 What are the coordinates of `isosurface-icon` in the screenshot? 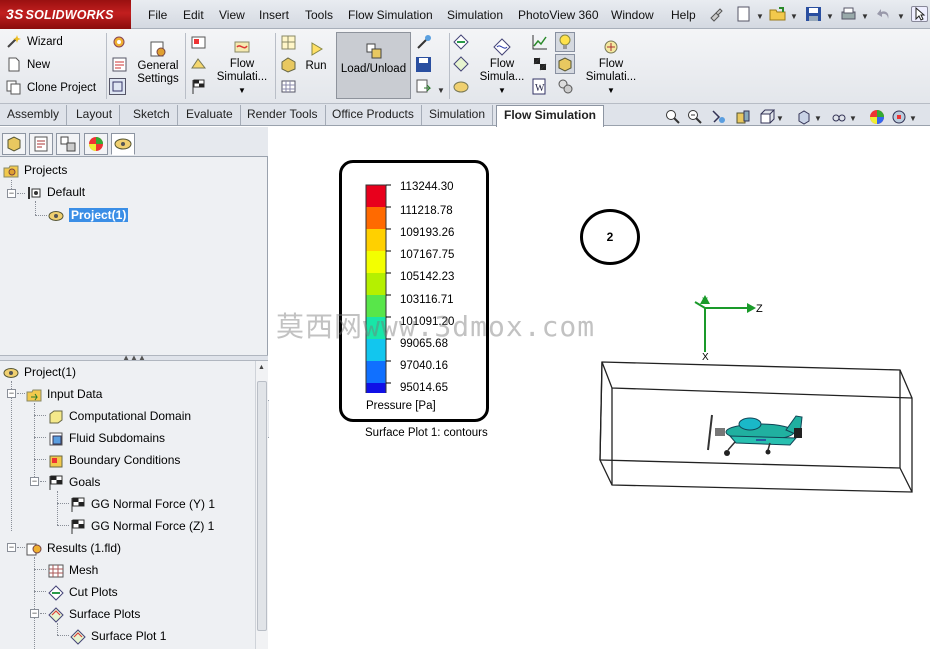 It's located at (461, 86).